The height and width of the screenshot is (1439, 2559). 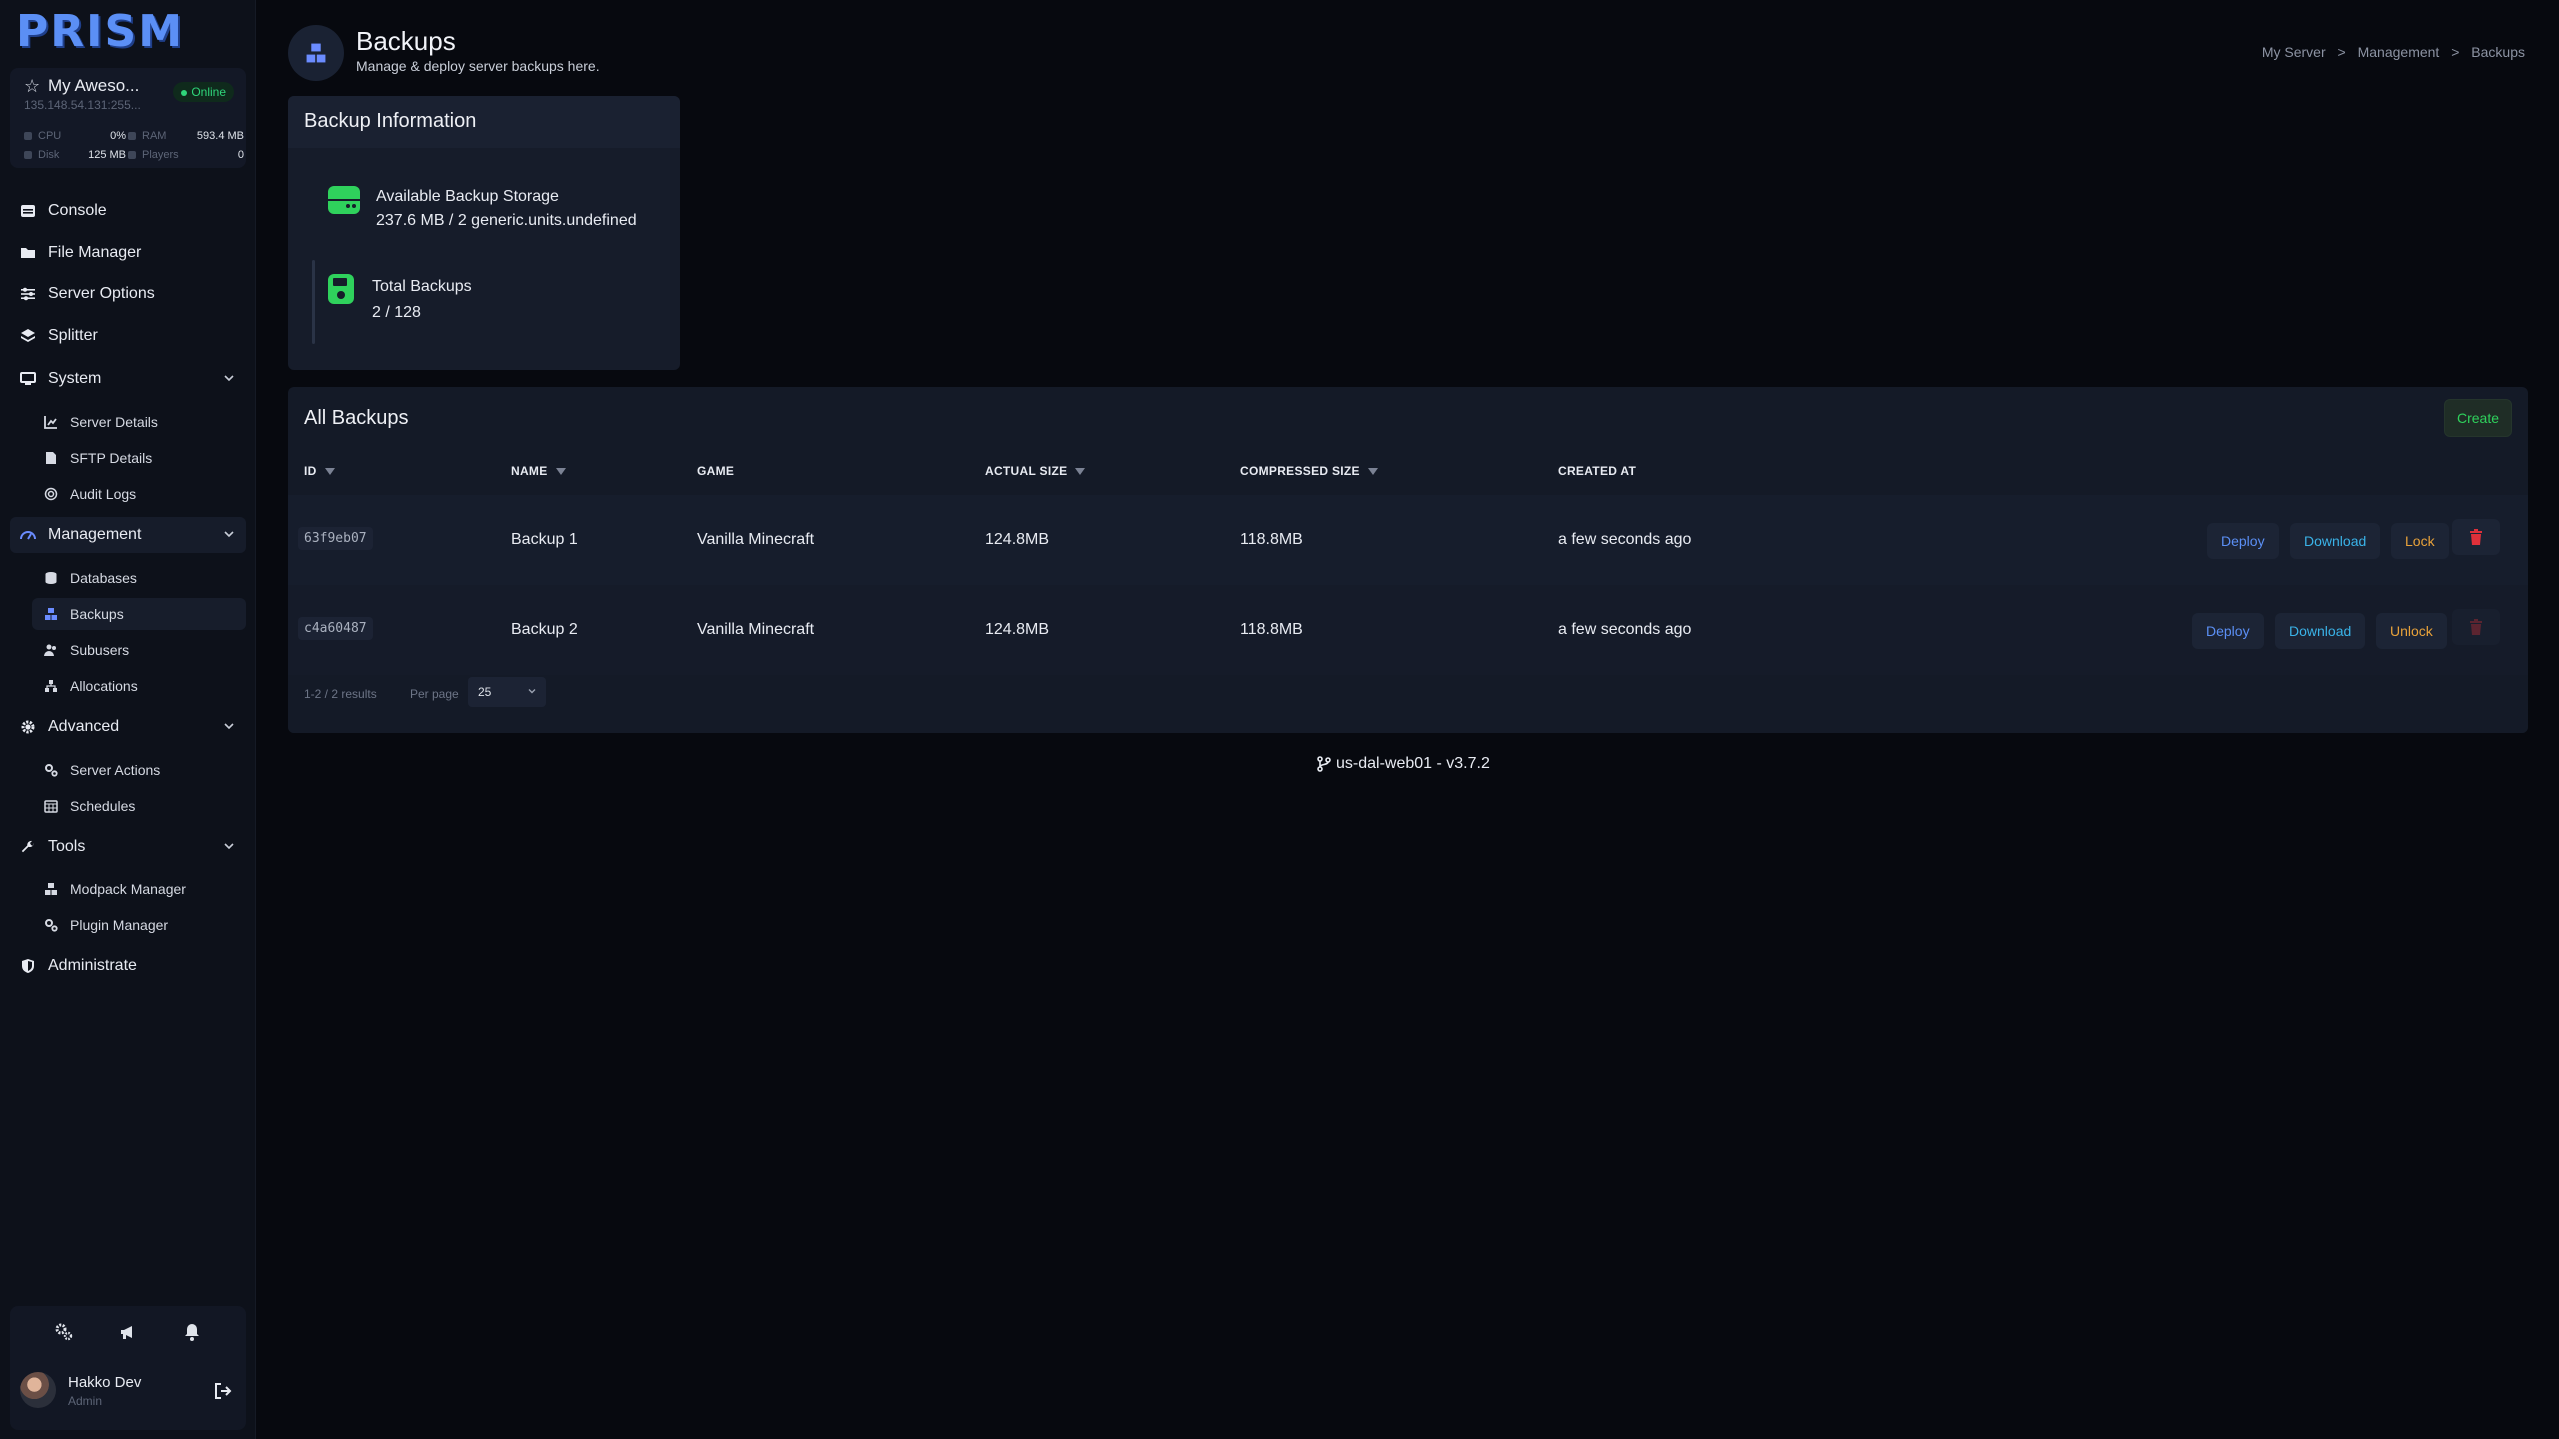 What do you see at coordinates (51, 494) in the screenshot?
I see `fingerprint-icon` at bounding box center [51, 494].